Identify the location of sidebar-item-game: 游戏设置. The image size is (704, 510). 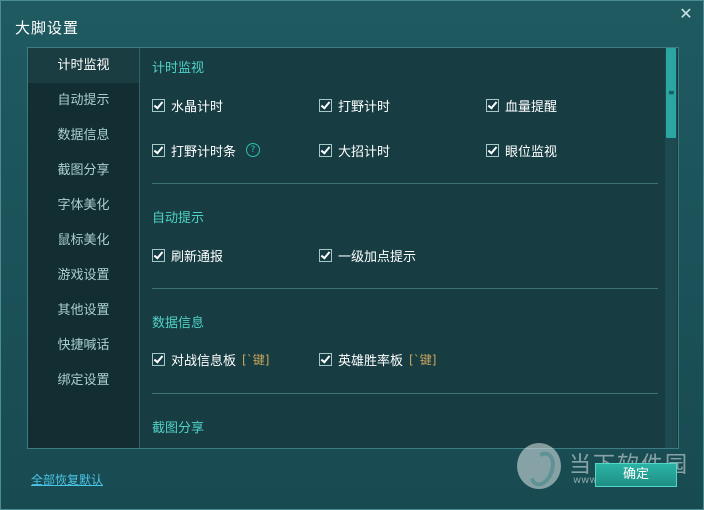
(83, 275).